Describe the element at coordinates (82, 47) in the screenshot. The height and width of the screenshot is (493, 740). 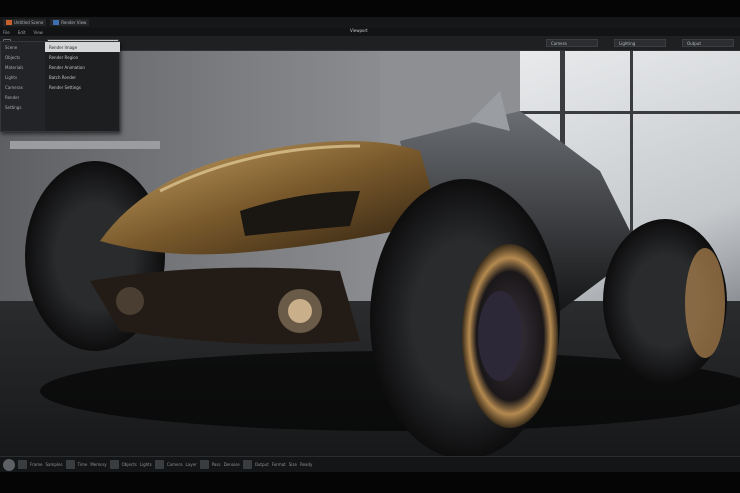
I see `menu-command-item: Render Image` at that location.